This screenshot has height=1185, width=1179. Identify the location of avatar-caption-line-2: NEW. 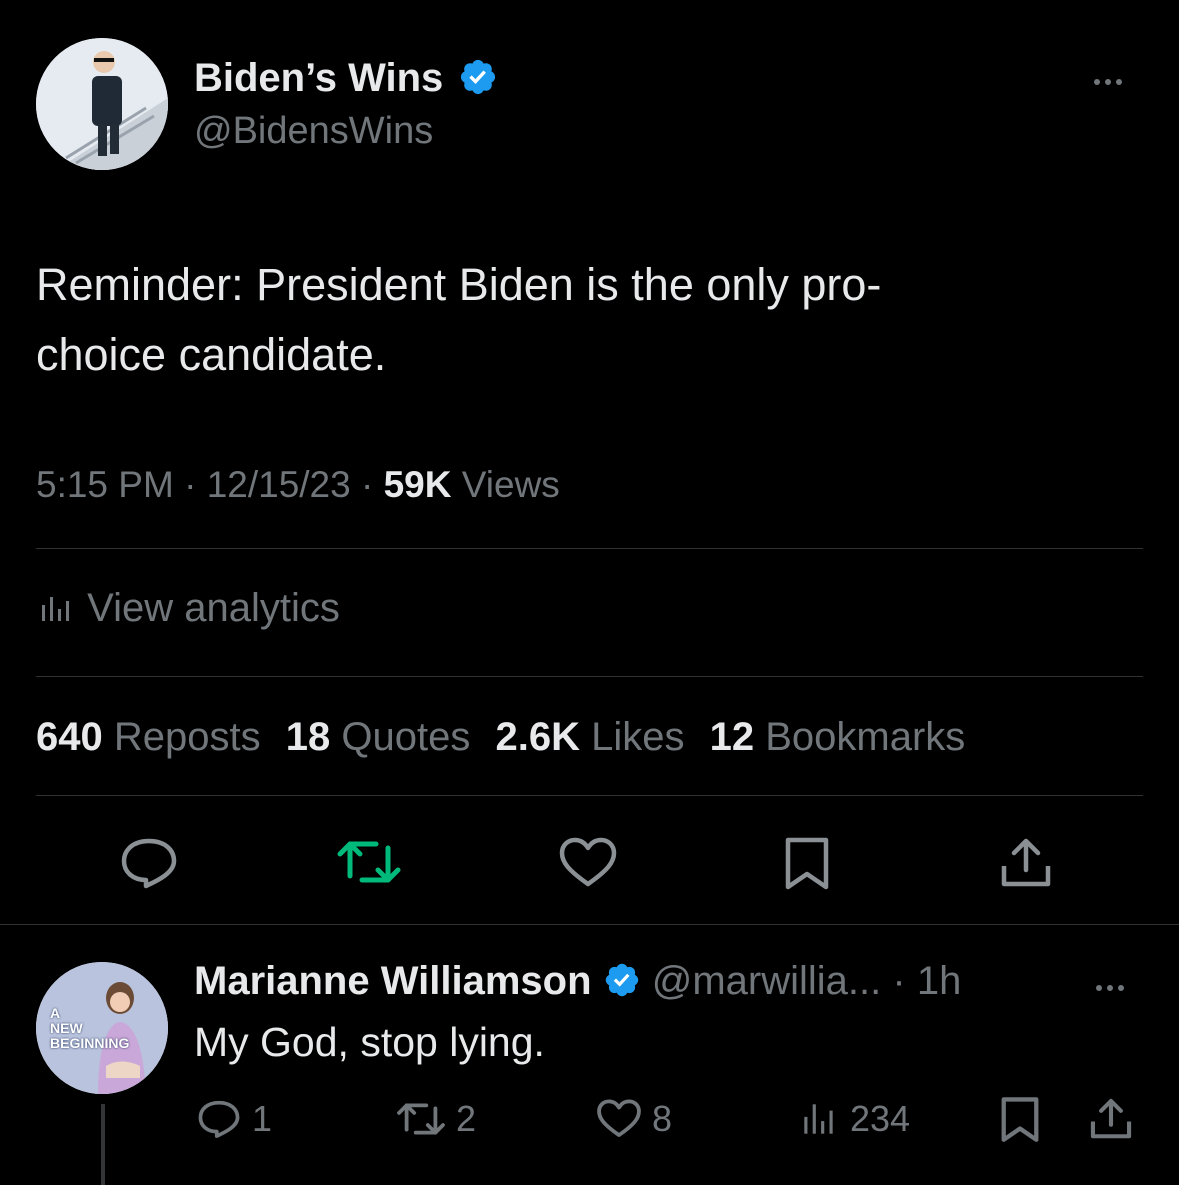
(66, 1028).